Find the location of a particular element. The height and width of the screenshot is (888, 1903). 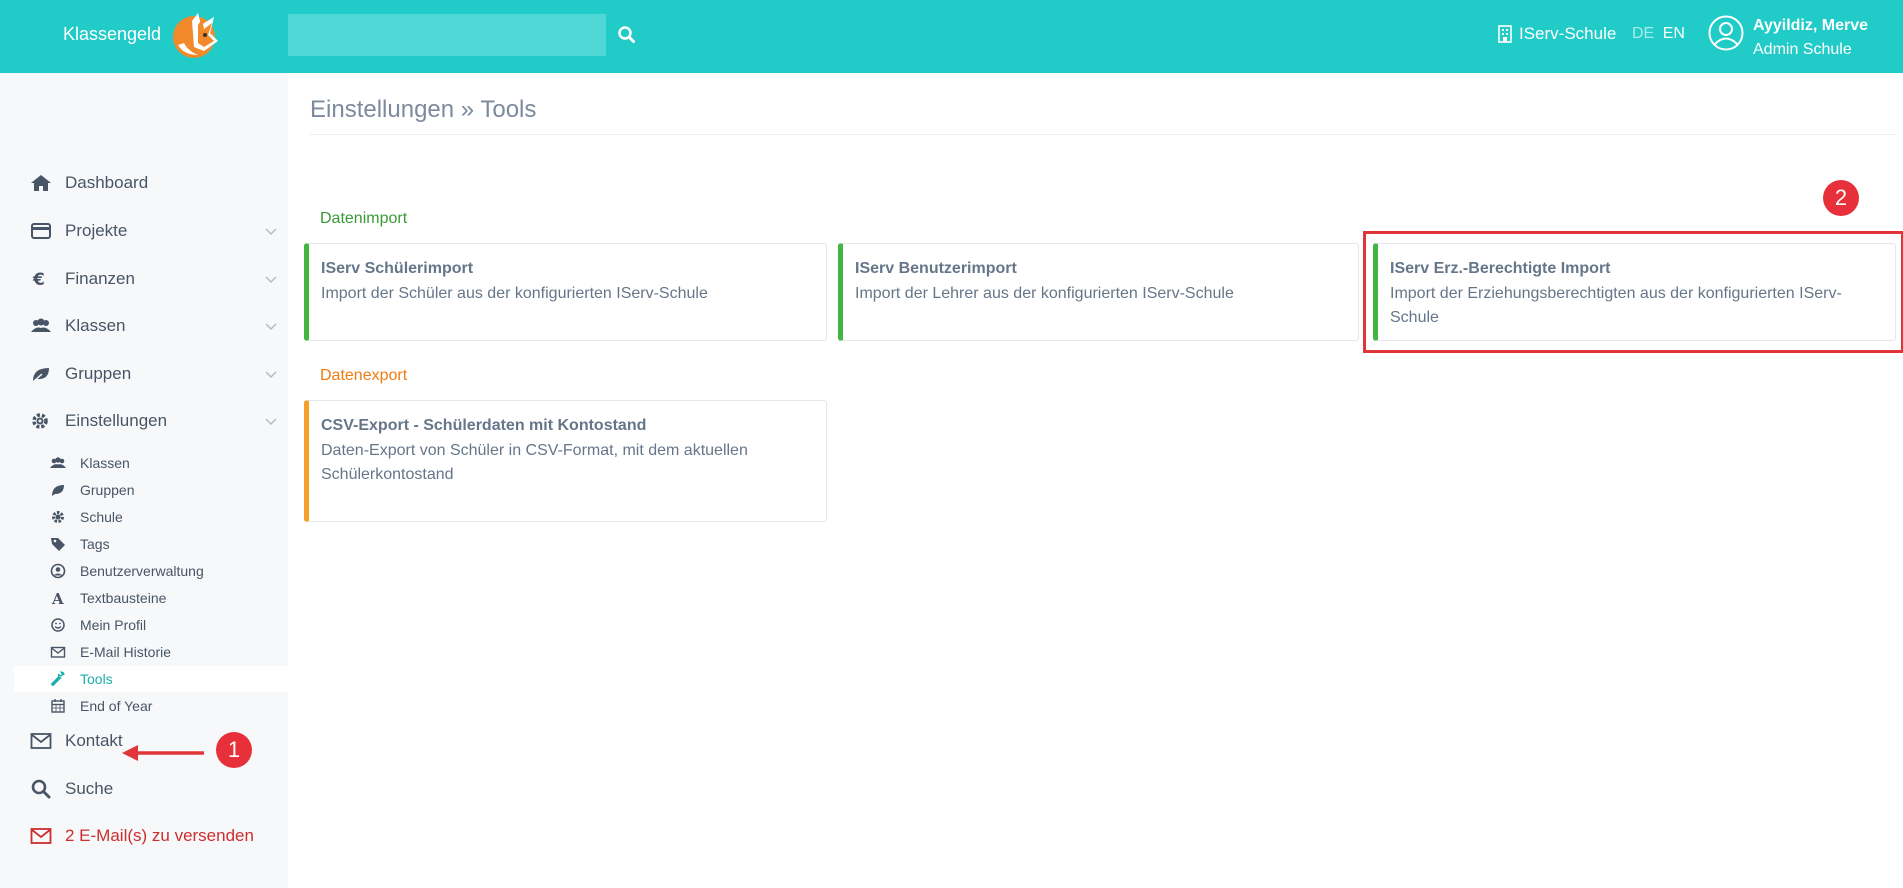

sidebar-item-label: Klassen is located at coordinates (95, 325).